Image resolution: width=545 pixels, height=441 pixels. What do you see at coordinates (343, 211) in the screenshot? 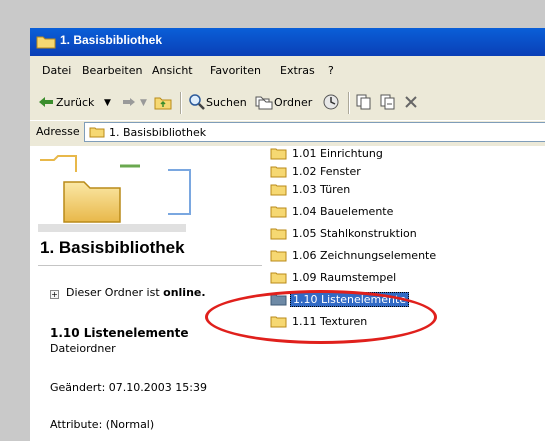
I see `item-label: 1.04 Bauelemente` at bounding box center [343, 211].